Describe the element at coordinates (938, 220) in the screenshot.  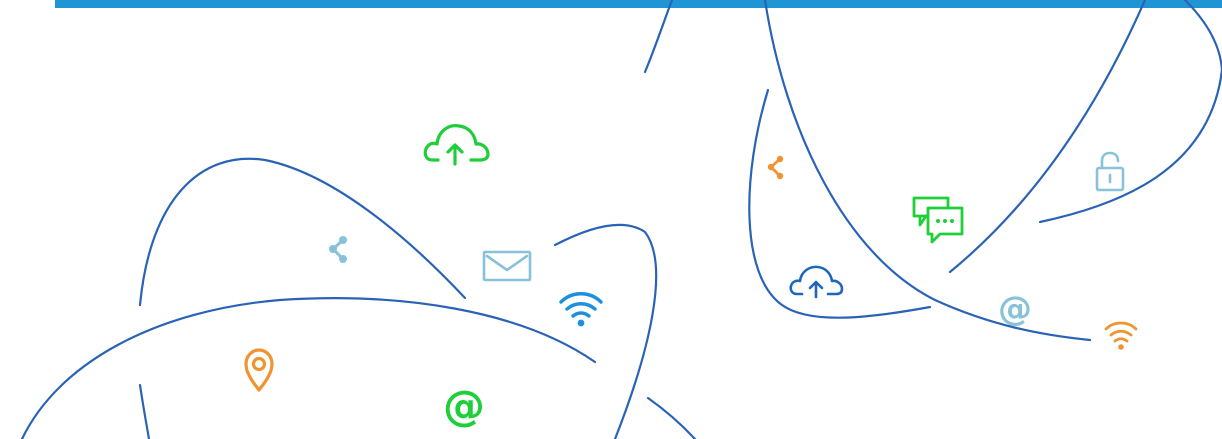
I see `chat-bubbles-icon` at that location.